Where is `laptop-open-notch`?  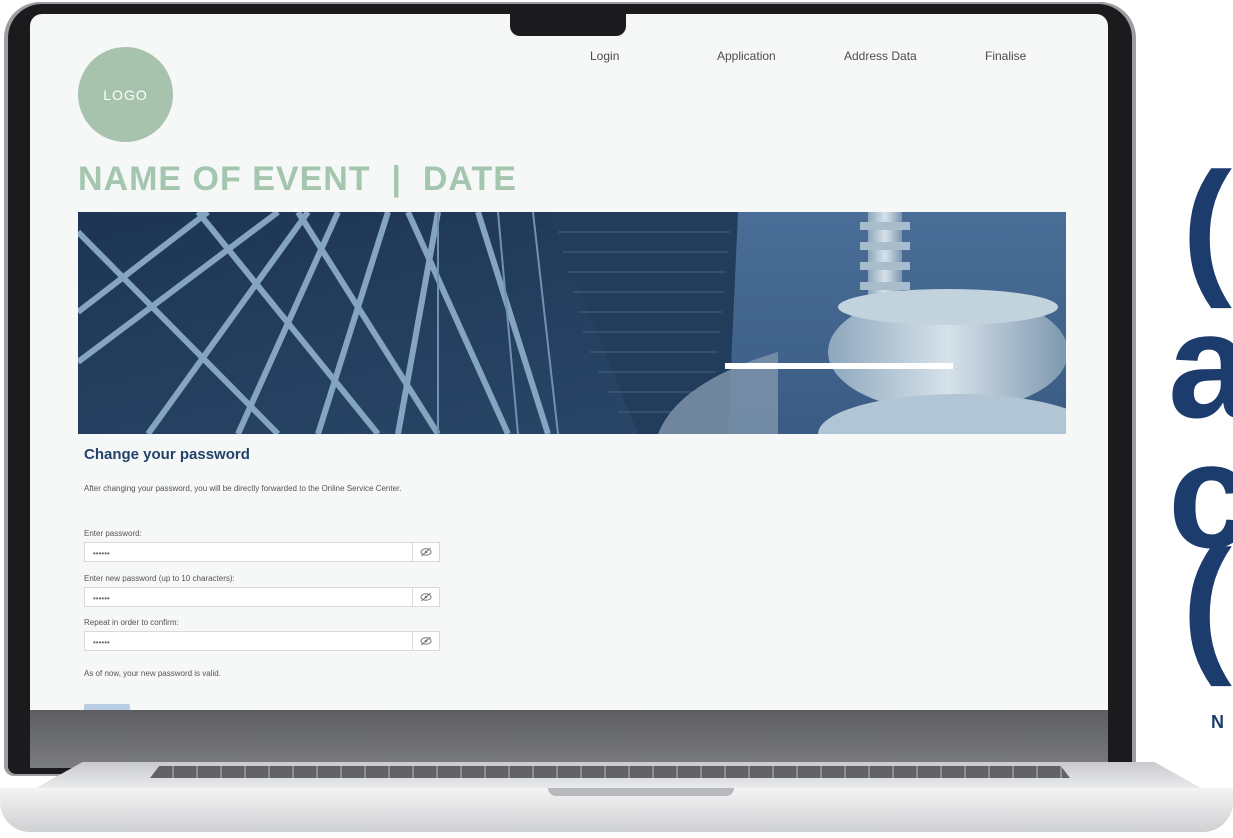
laptop-open-notch is located at coordinates (641, 792).